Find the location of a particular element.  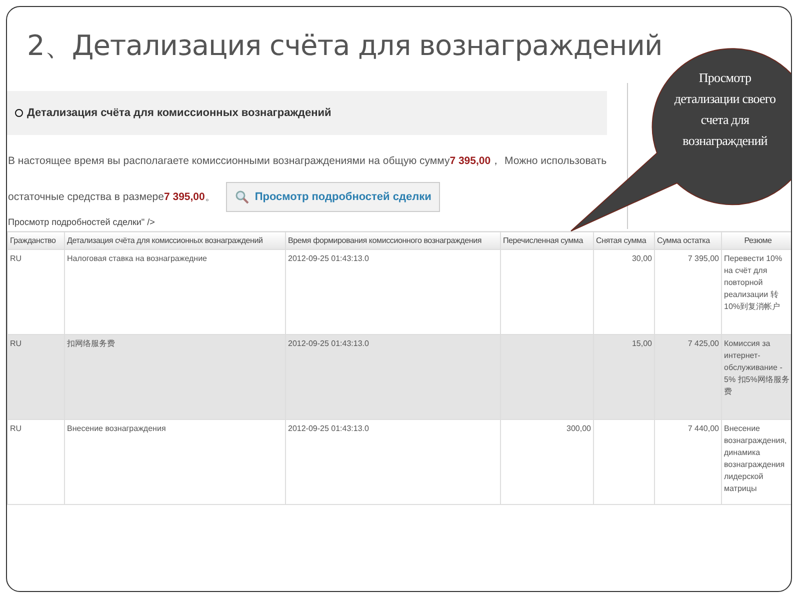

column-header: Сумма остатка is located at coordinates (688, 241).